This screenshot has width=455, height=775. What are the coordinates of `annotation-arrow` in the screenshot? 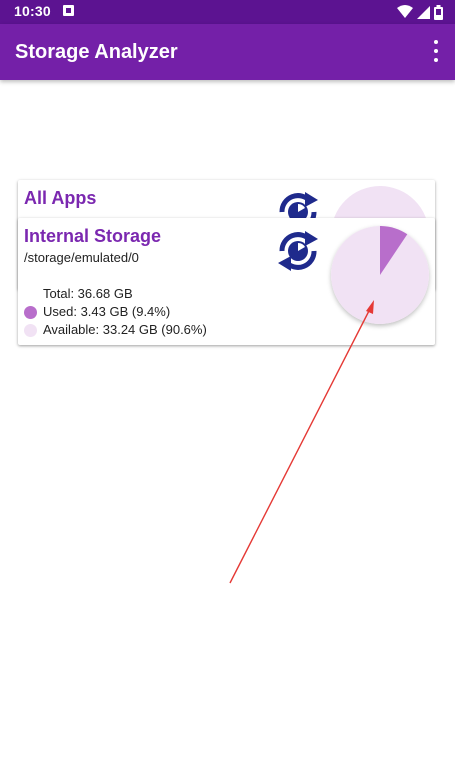 It's located at (301, 442).